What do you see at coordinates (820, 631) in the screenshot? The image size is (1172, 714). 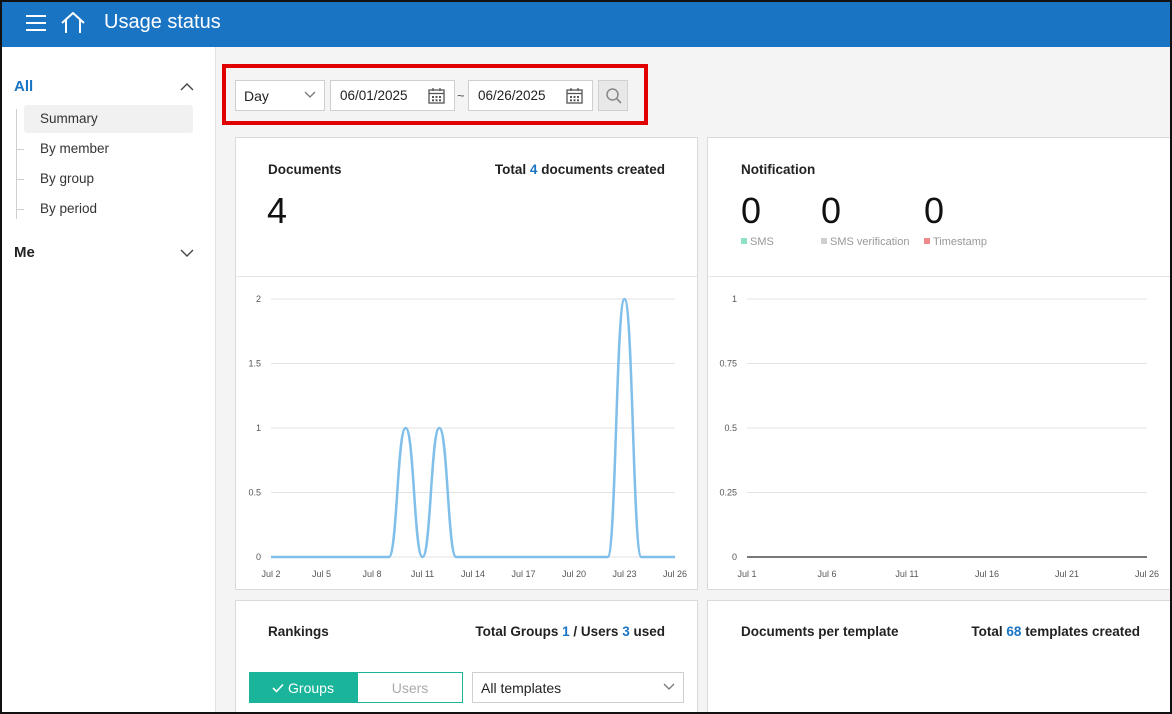 I see `templates-title: Documents per template` at bounding box center [820, 631].